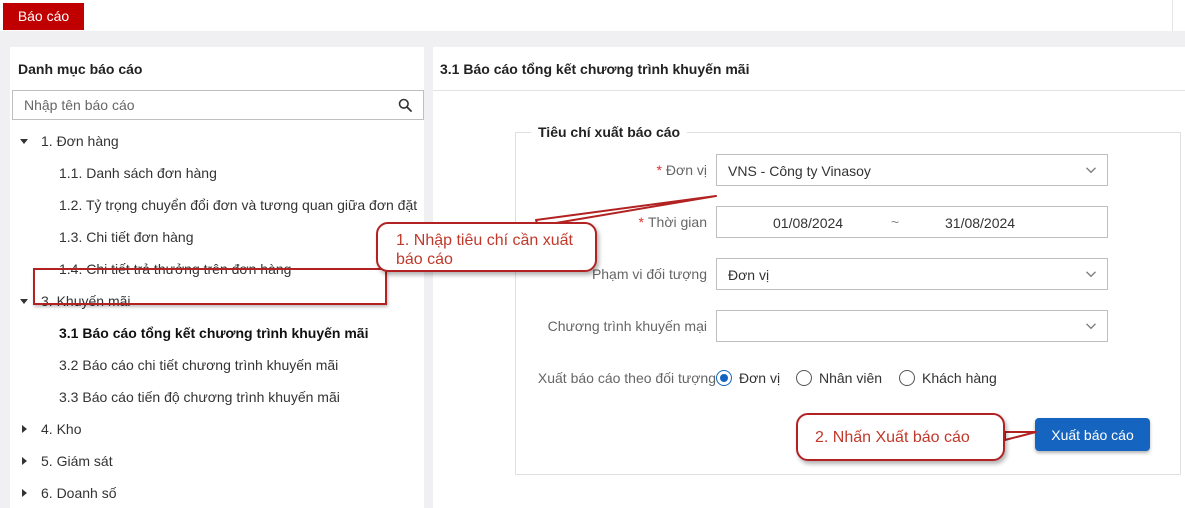 The image size is (1185, 508). I want to click on divider, so click(1172, 15).